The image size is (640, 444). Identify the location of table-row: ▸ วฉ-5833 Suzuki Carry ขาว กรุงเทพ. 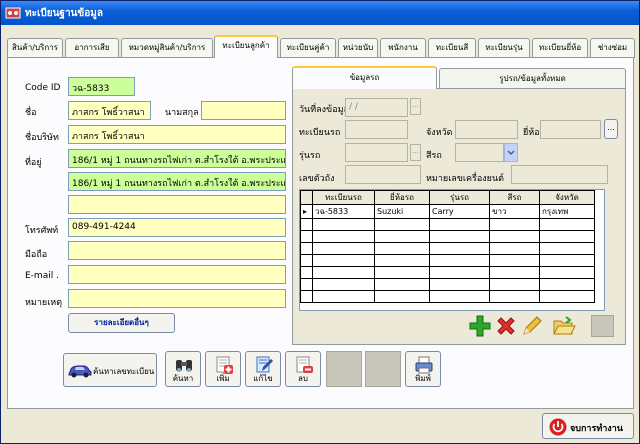
(447, 211).